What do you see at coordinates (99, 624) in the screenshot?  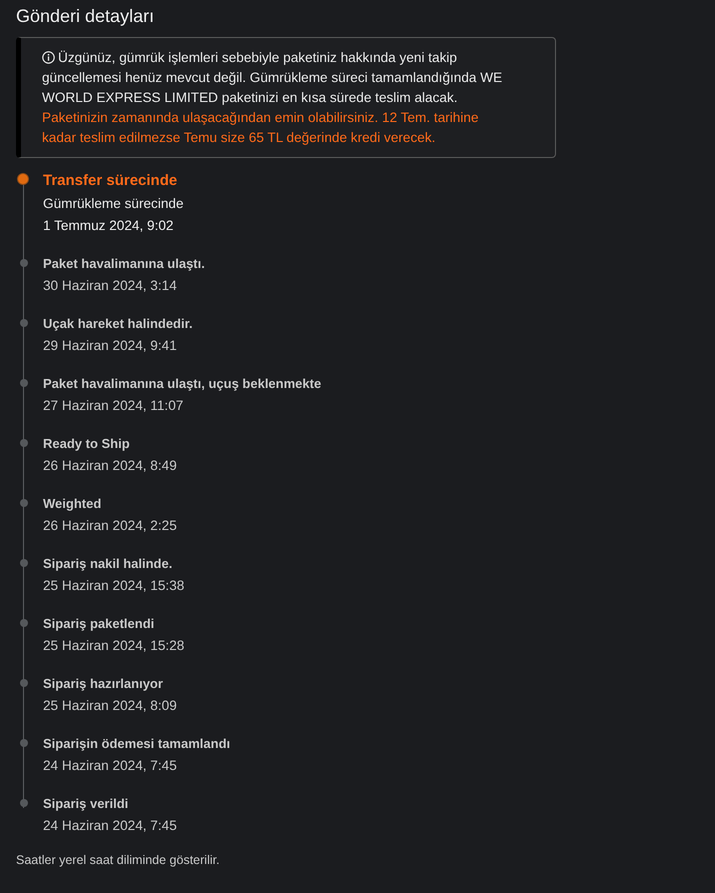 I see `event-title: Sipariş paketlendi` at bounding box center [99, 624].